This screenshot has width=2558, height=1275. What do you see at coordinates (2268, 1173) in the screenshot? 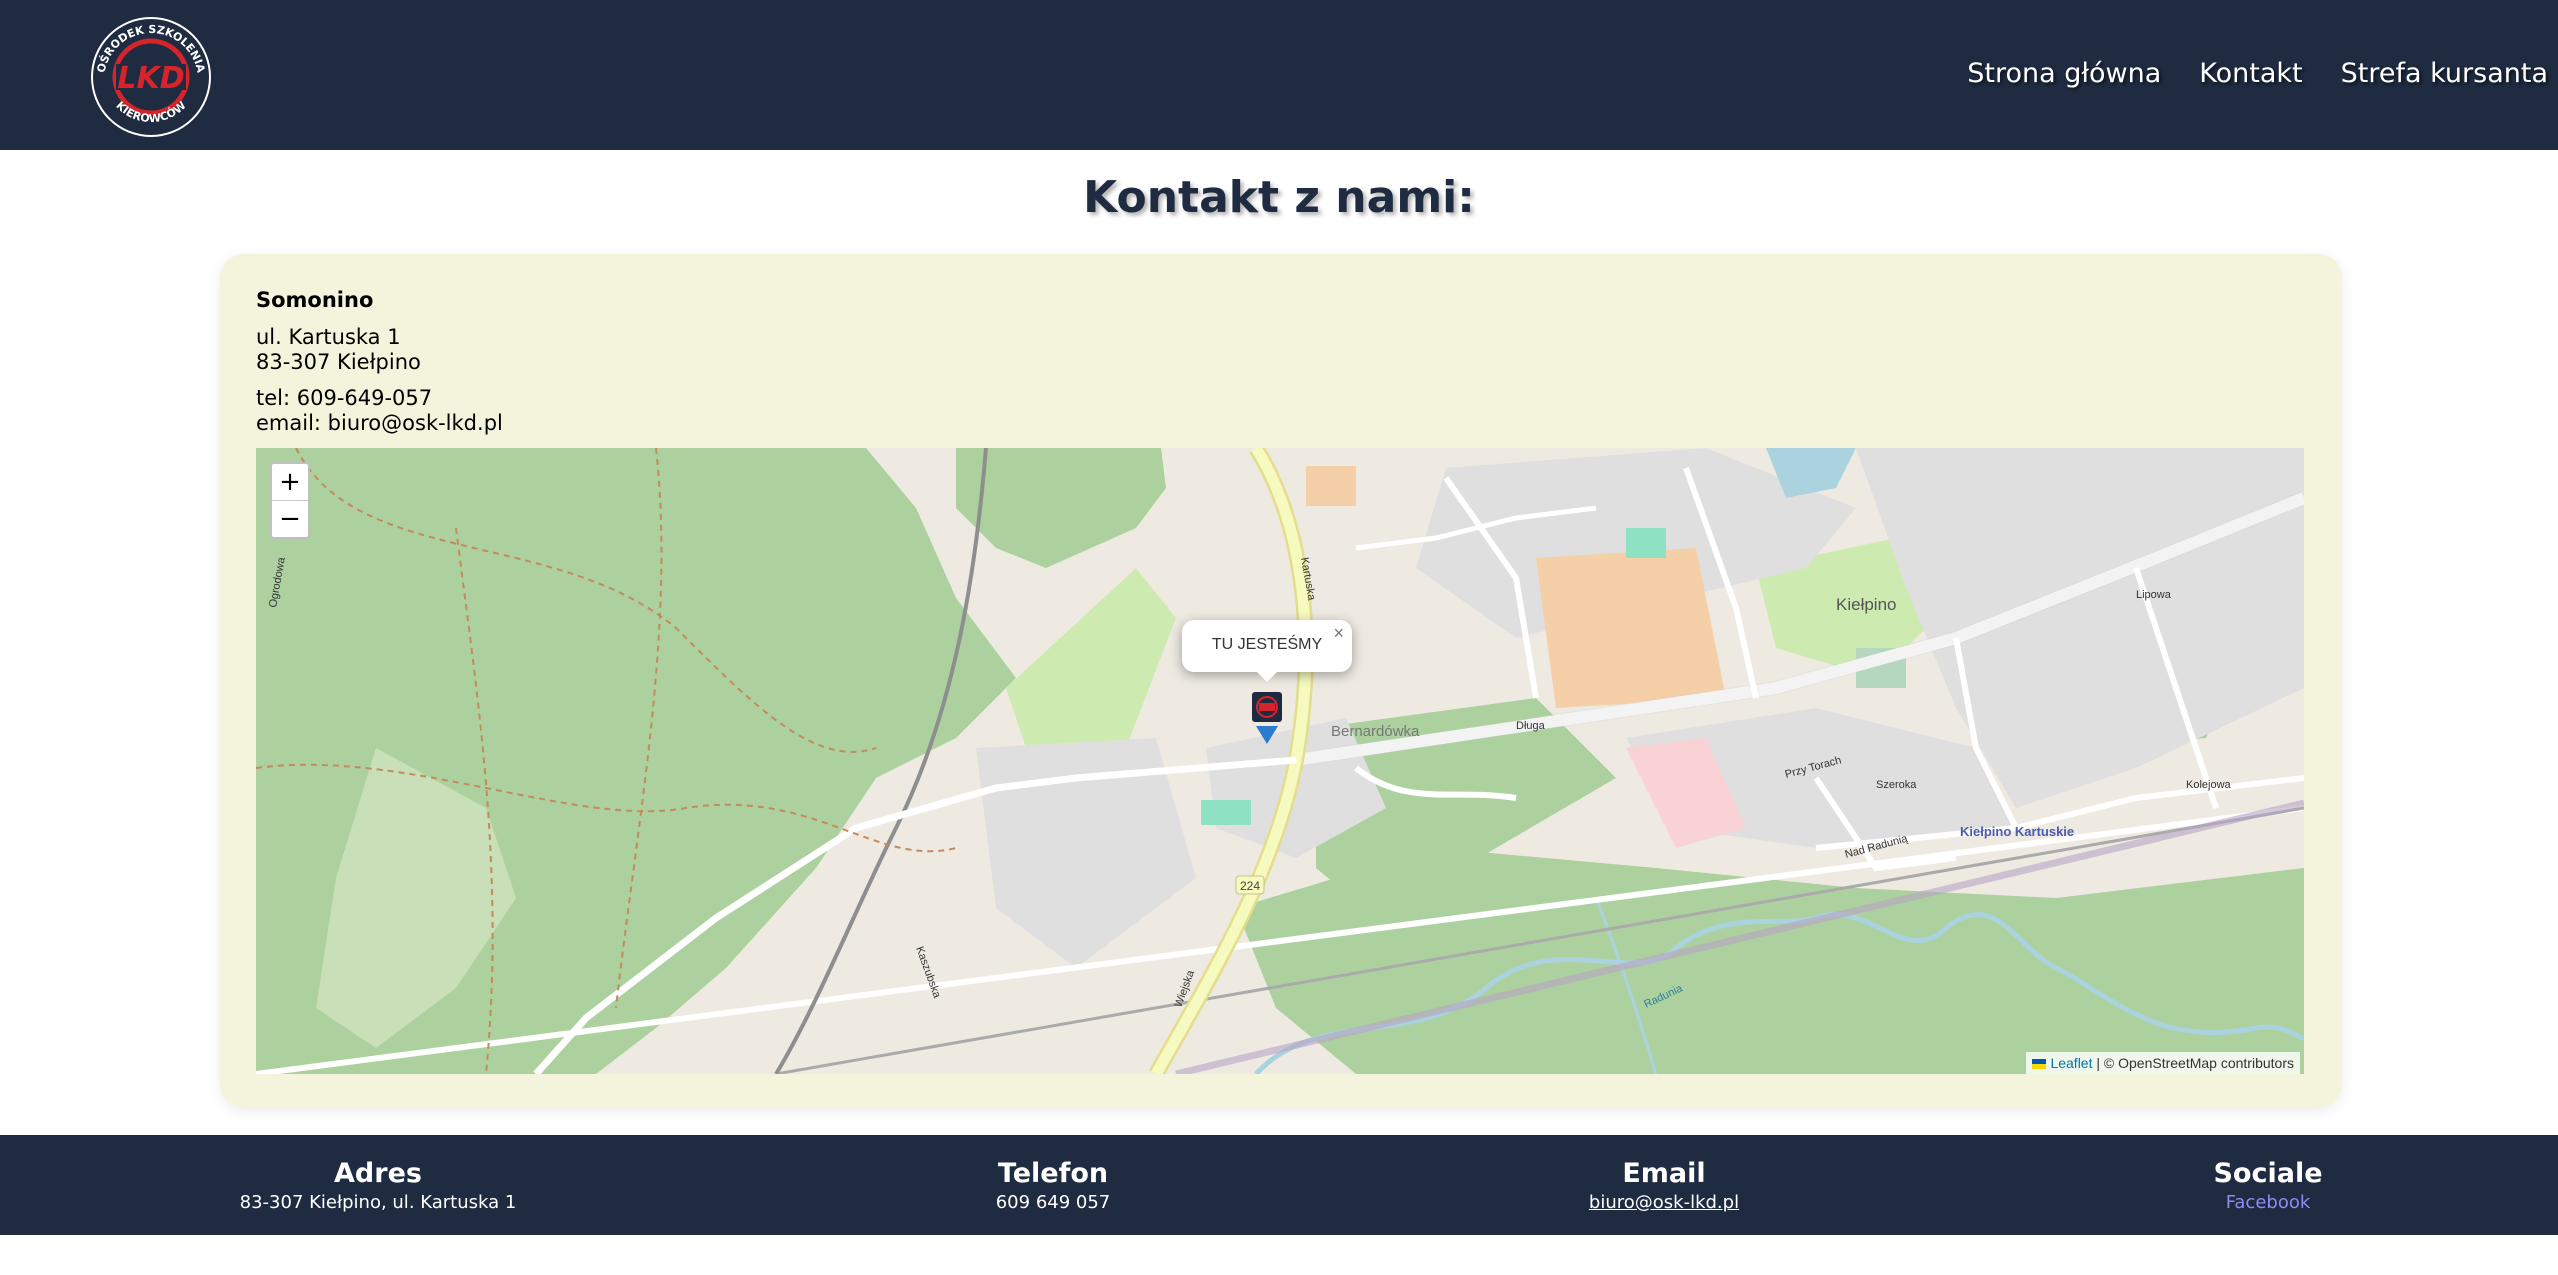
I see `footer-social-heading: Sociale` at bounding box center [2268, 1173].